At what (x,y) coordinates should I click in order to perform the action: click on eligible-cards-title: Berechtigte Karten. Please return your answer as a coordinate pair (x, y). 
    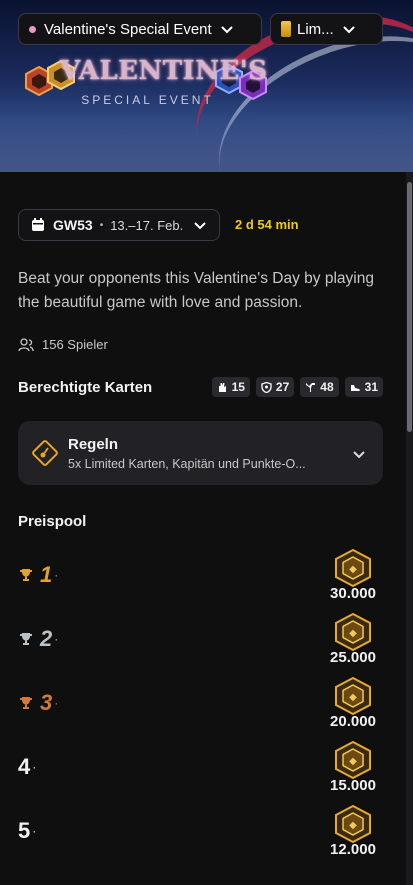
    Looking at the image, I should click on (85, 387).